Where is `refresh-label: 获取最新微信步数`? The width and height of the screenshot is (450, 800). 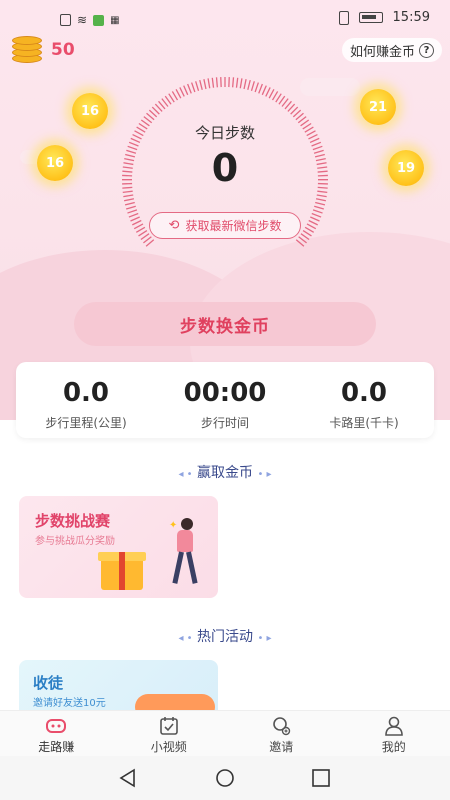 refresh-label: 获取最新微信步数 is located at coordinates (233, 226).